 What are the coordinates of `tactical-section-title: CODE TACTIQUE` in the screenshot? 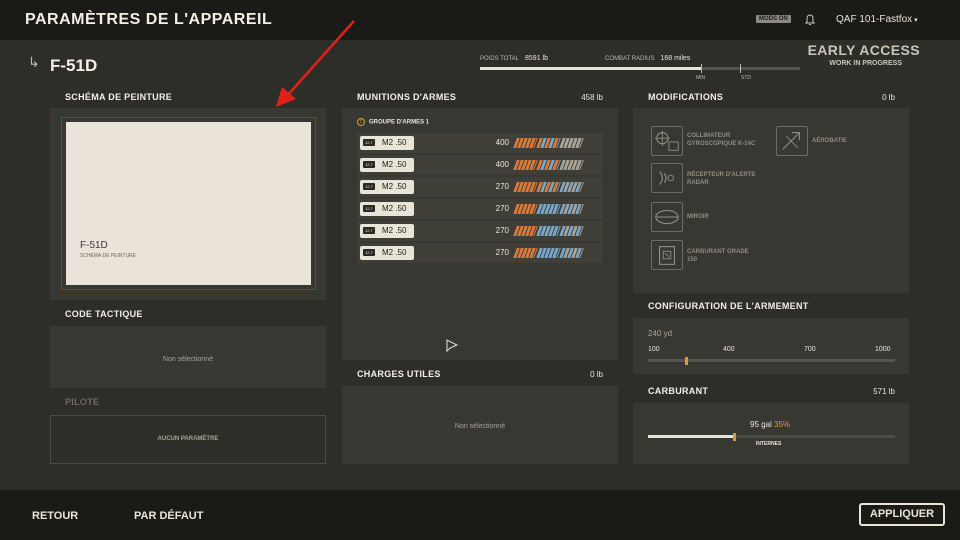 It's located at (104, 314).